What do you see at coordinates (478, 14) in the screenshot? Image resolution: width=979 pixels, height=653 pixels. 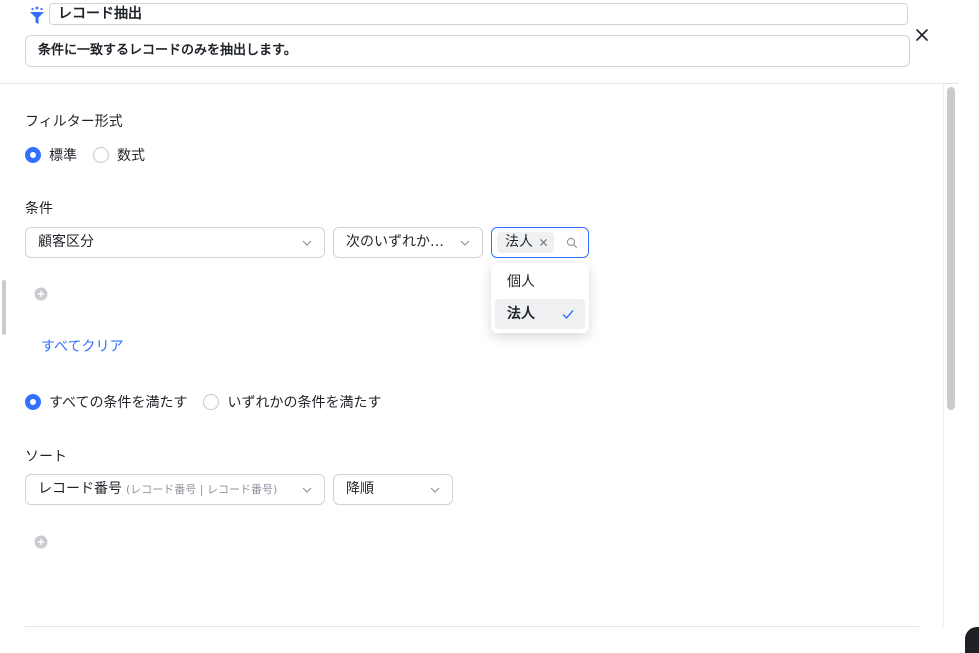 I see `step-title-input: レコード抽出` at bounding box center [478, 14].